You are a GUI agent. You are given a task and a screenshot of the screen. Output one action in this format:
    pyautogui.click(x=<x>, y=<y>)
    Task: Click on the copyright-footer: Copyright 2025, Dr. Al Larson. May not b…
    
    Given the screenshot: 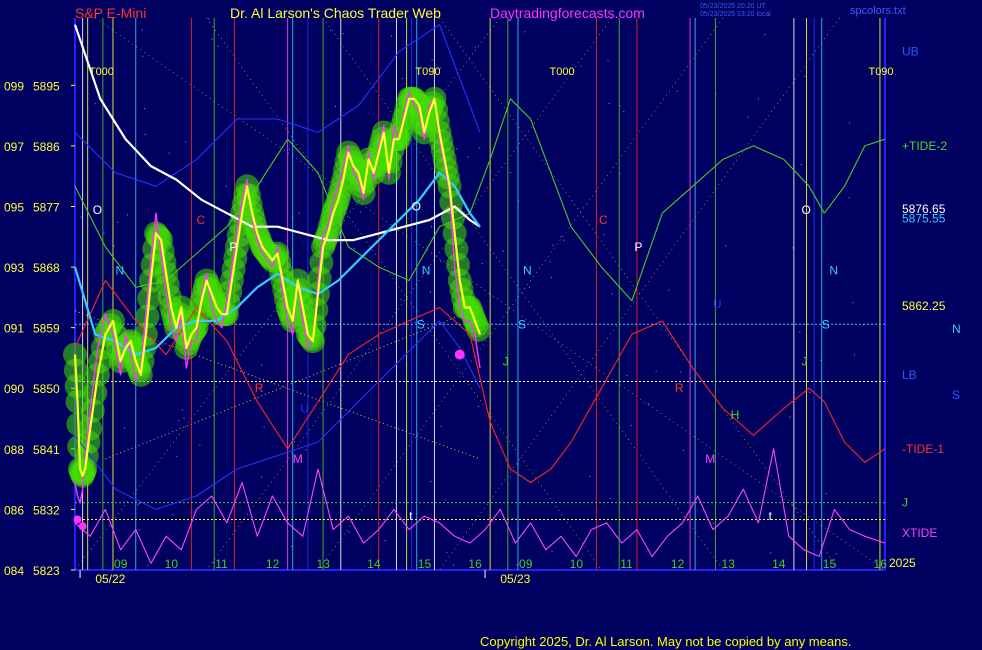 What is the action you would take?
    pyautogui.click(x=666, y=641)
    